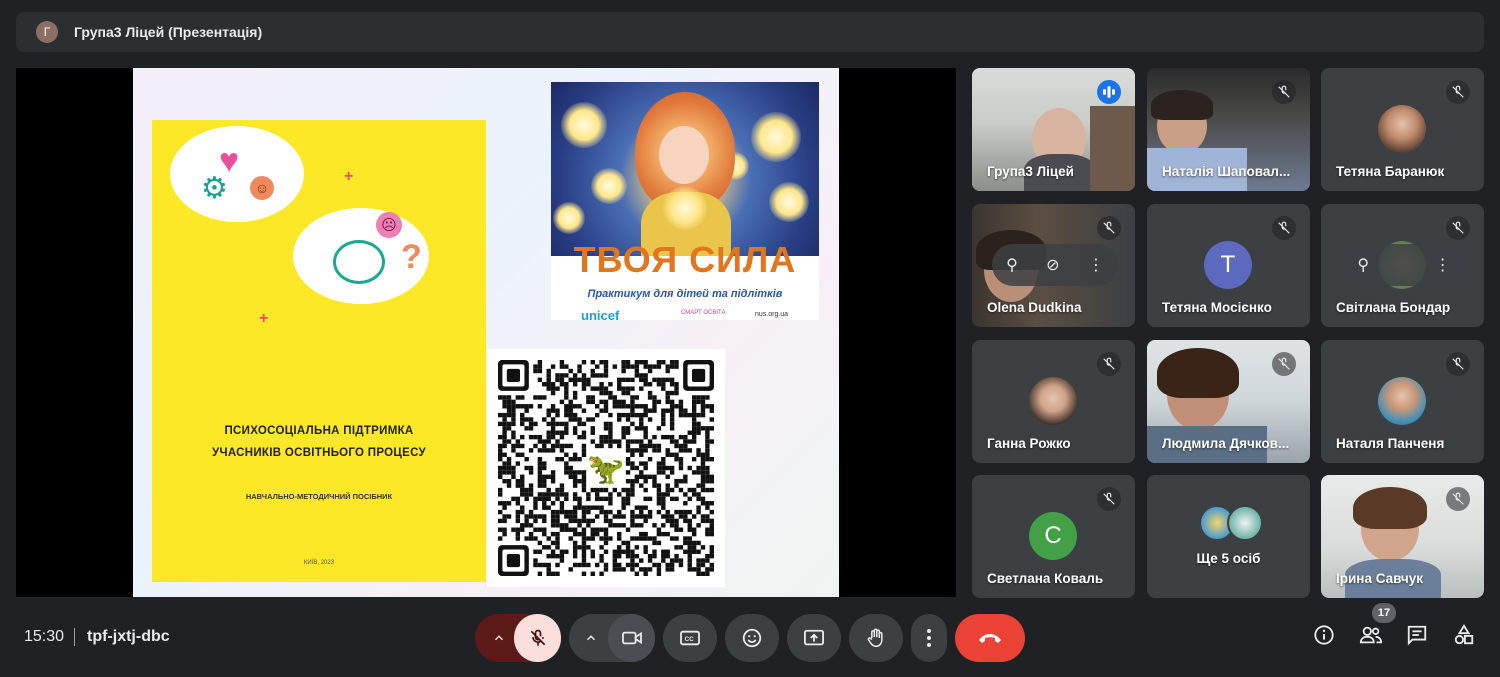 The height and width of the screenshot is (677, 1500). I want to click on end-call-icon, so click(990, 638).